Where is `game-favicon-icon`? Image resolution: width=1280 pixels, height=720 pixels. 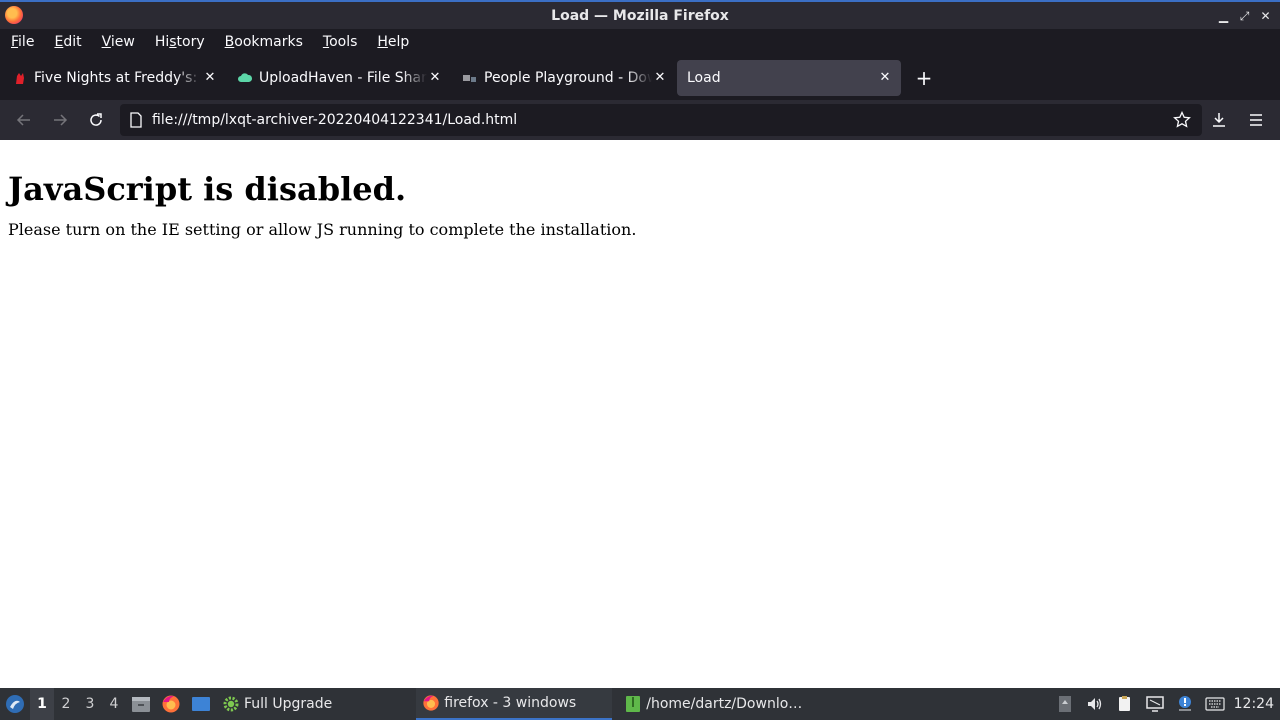 game-favicon-icon is located at coordinates (470, 78).